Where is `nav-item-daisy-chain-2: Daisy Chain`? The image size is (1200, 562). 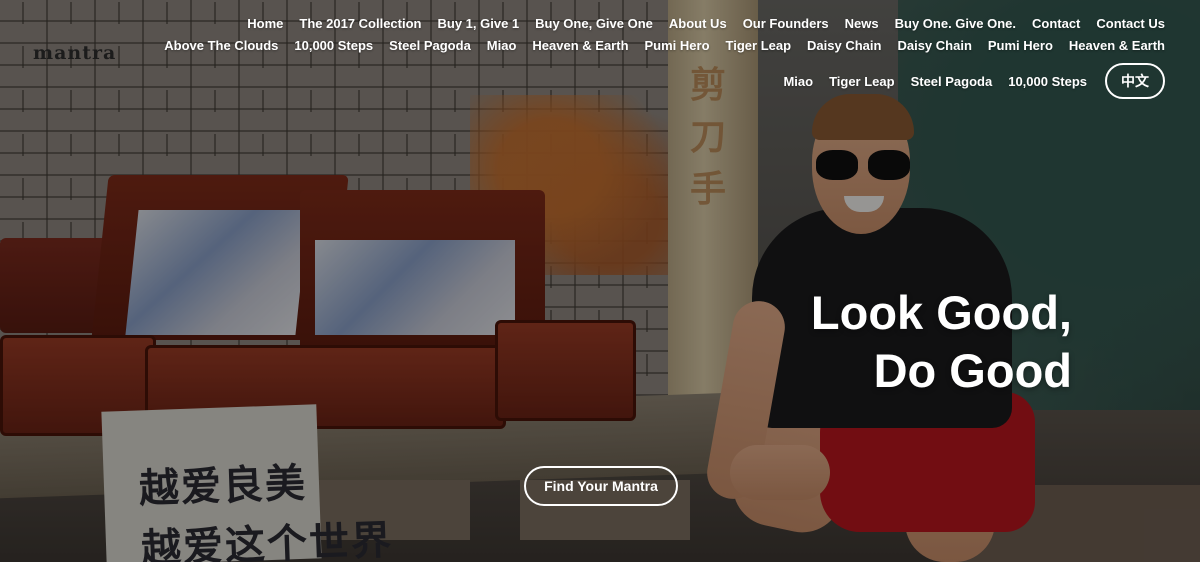 nav-item-daisy-chain-2: Daisy Chain is located at coordinates (934, 45).